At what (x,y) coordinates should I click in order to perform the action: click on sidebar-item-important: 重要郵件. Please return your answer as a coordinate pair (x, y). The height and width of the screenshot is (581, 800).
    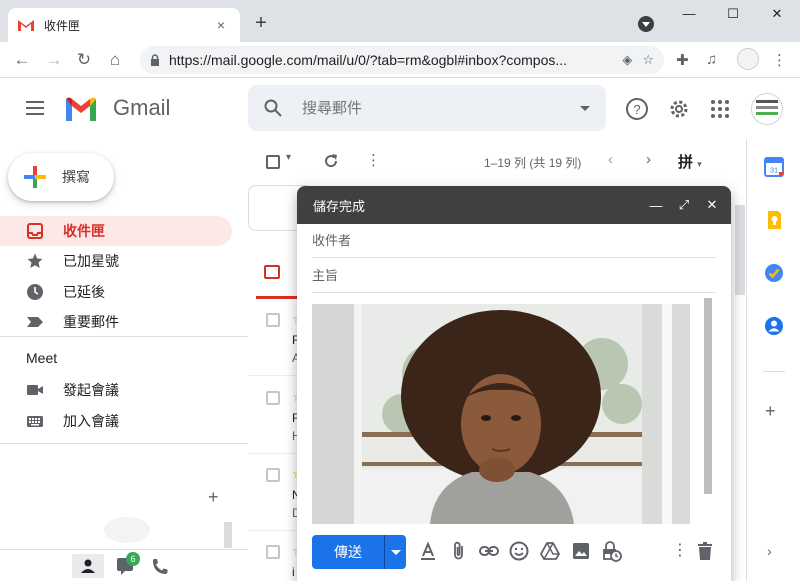
    Looking at the image, I should click on (116, 322).